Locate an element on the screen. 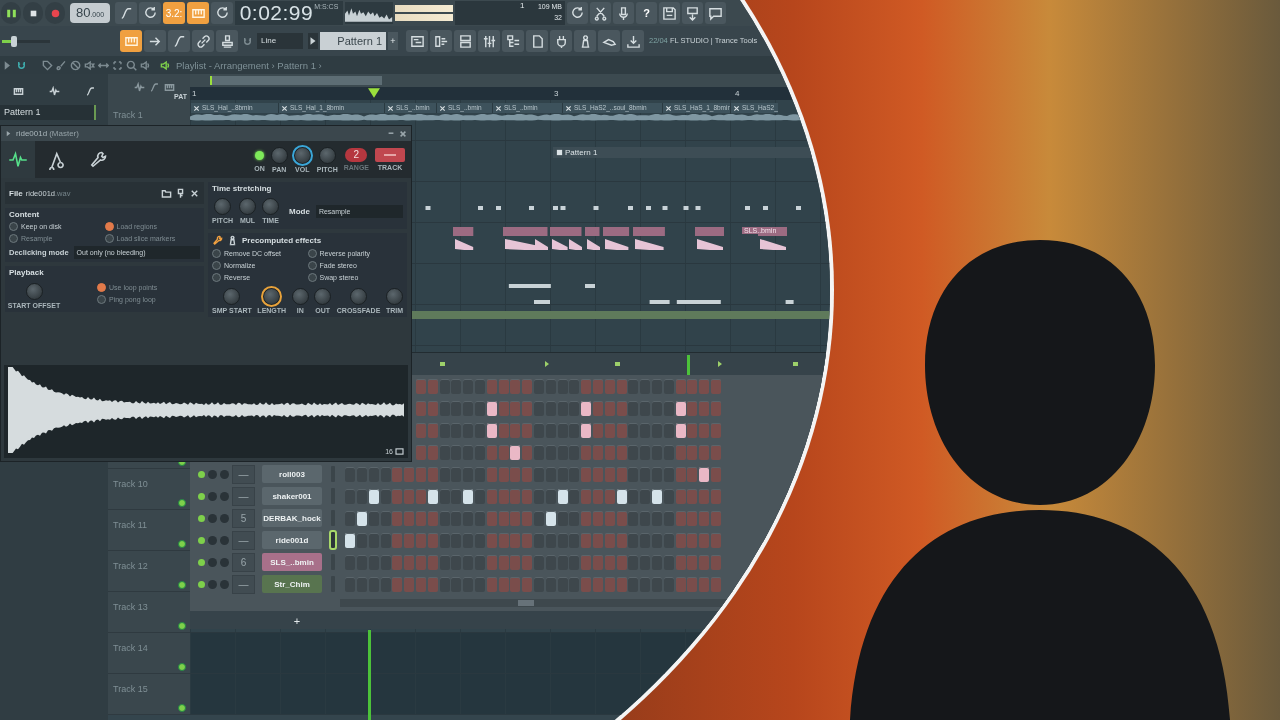 Image resolution: width=1280 pixels, height=720 pixels. file-icon is located at coordinates (537, 41).